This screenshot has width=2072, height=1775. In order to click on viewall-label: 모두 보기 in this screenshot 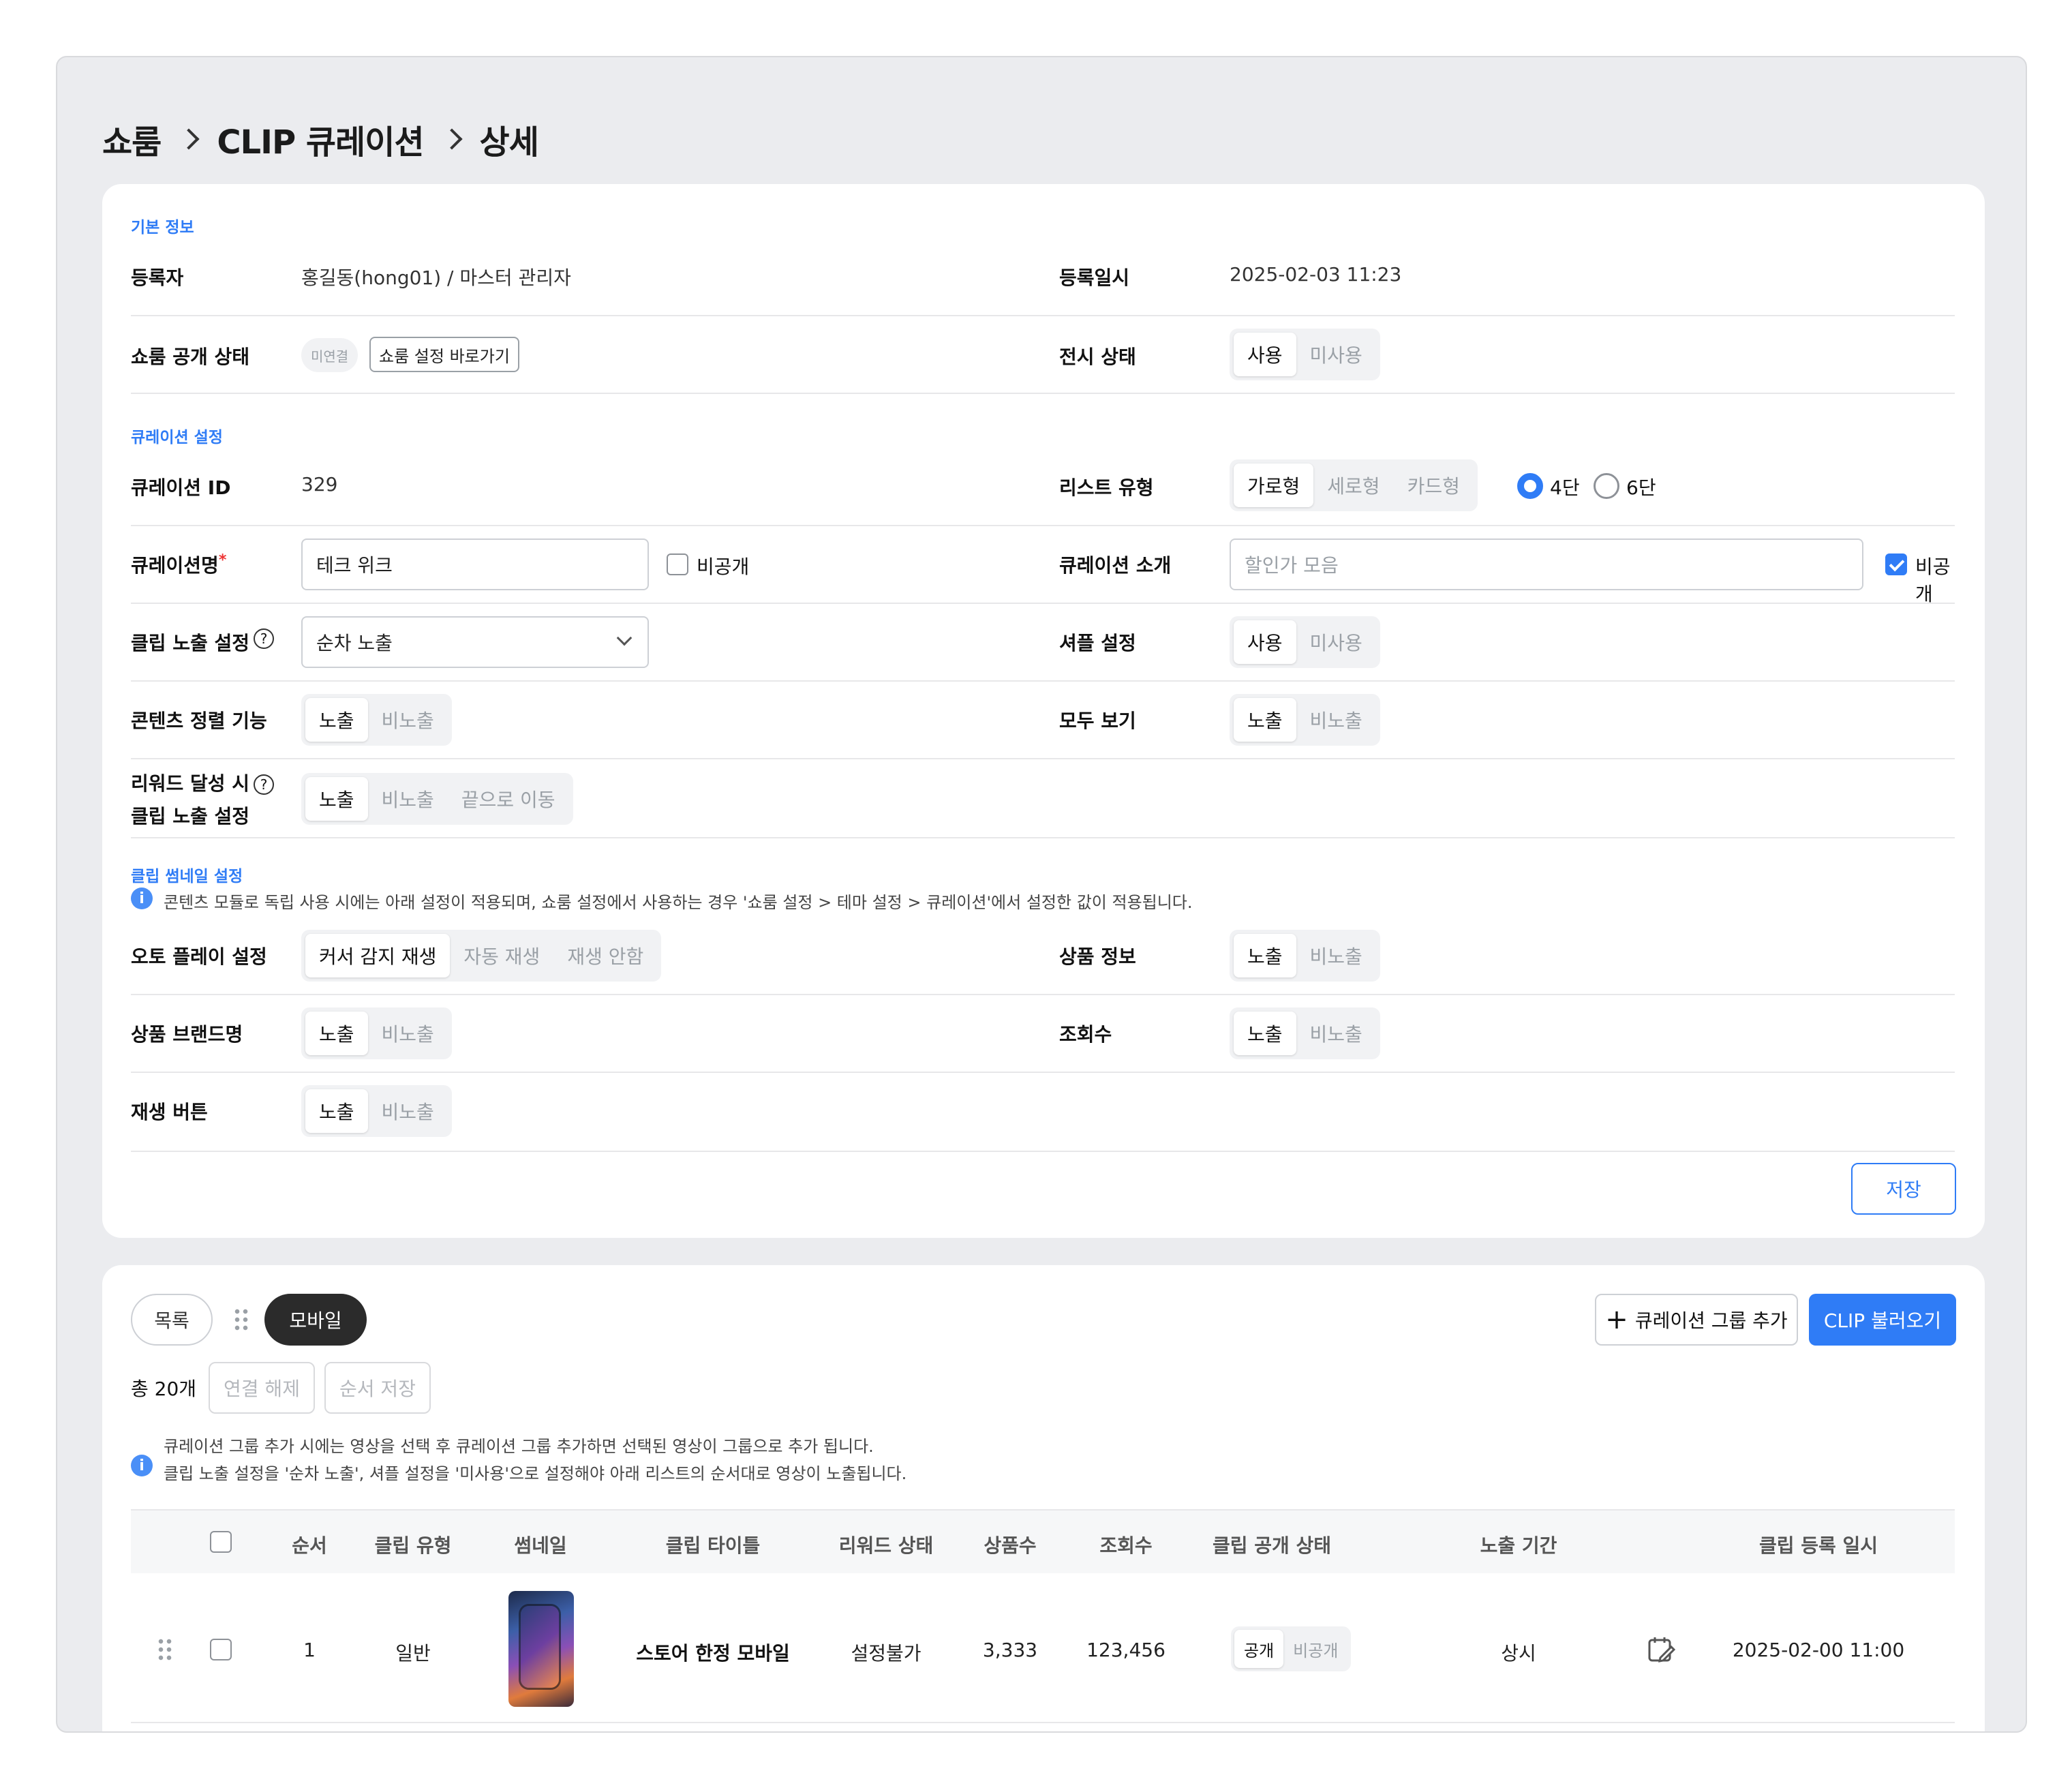, I will do `click(1097, 721)`.